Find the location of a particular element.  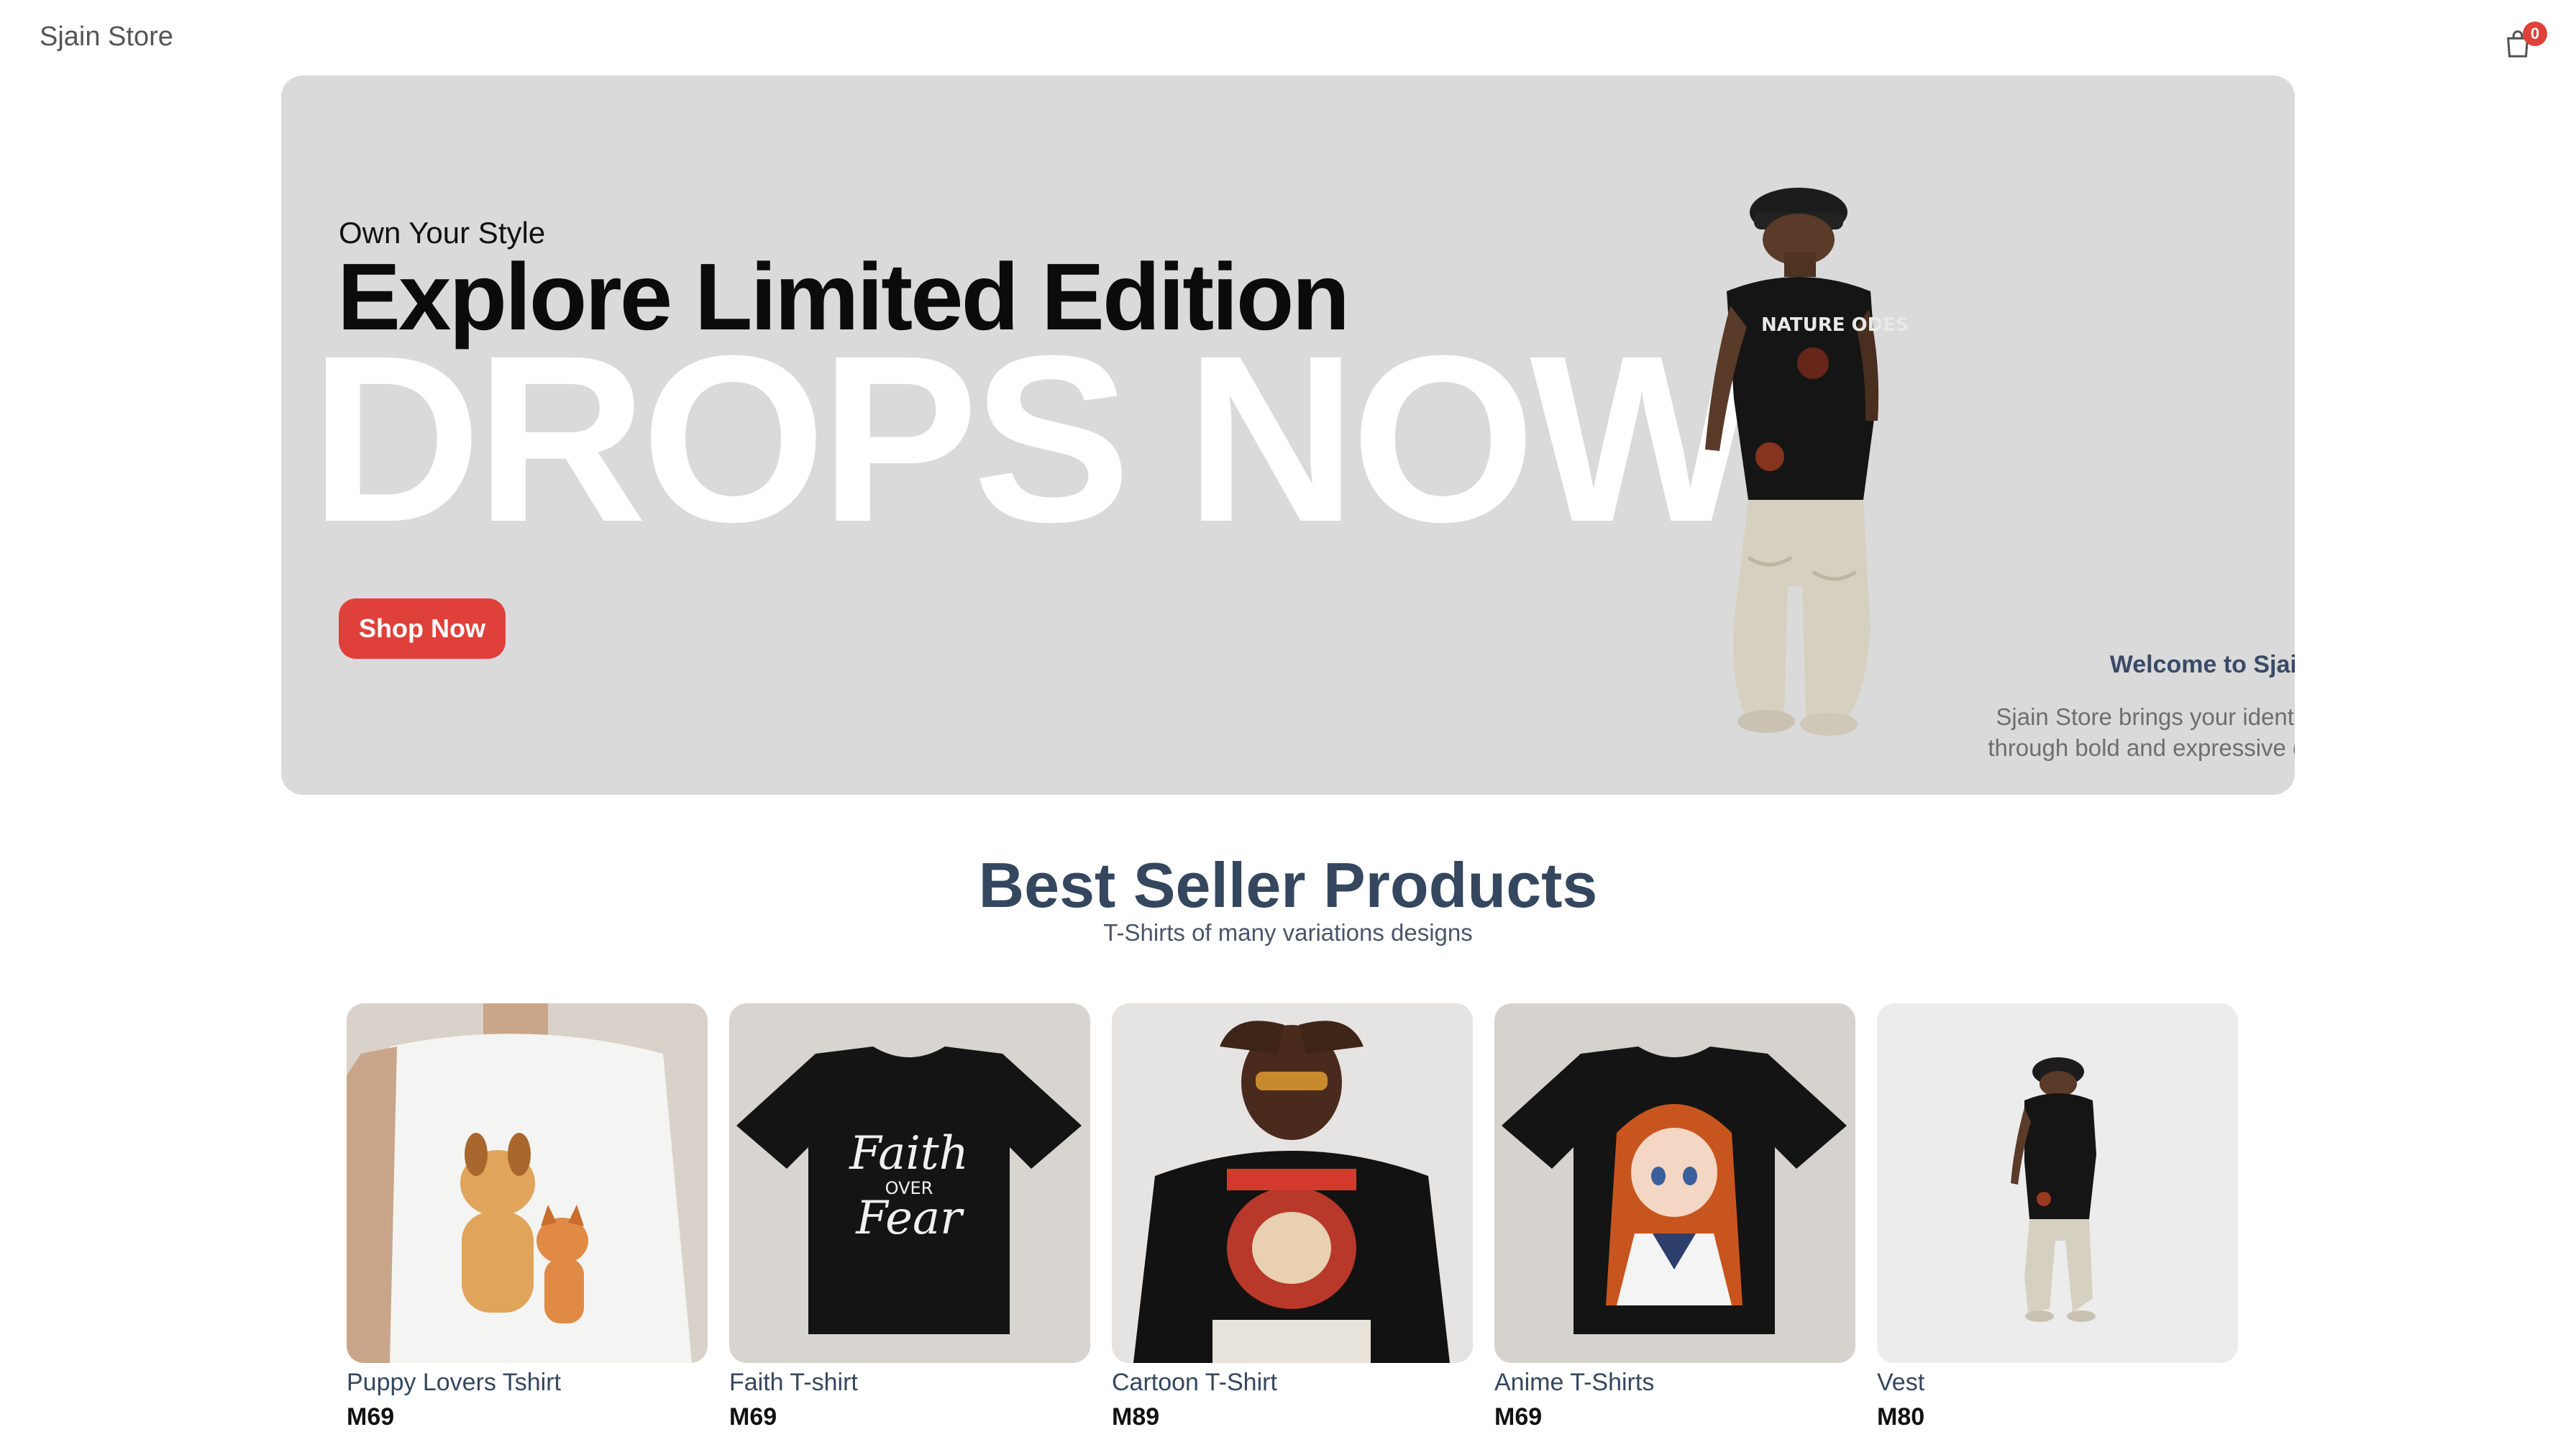

product-image-anime-tshirt is located at coordinates (1674, 1183).